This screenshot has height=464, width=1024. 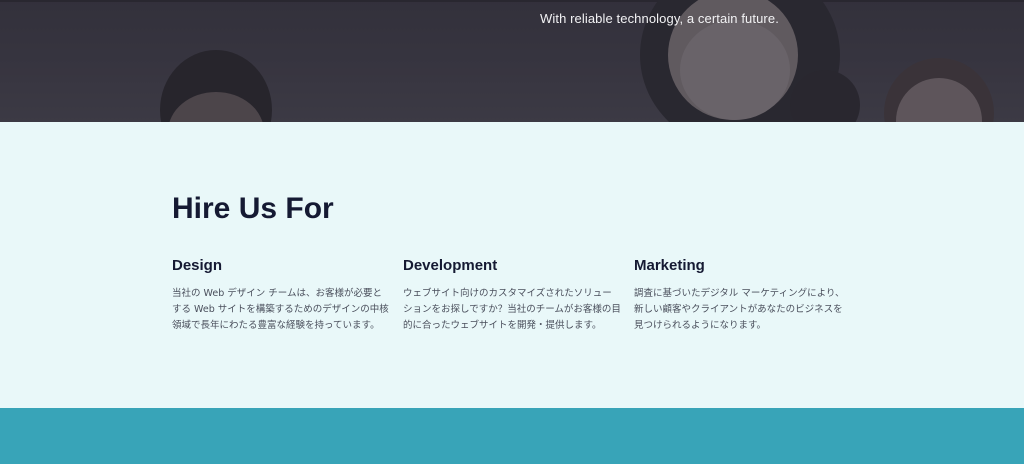 I want to click on service-title-design: Design, so click(x=197, y=265).